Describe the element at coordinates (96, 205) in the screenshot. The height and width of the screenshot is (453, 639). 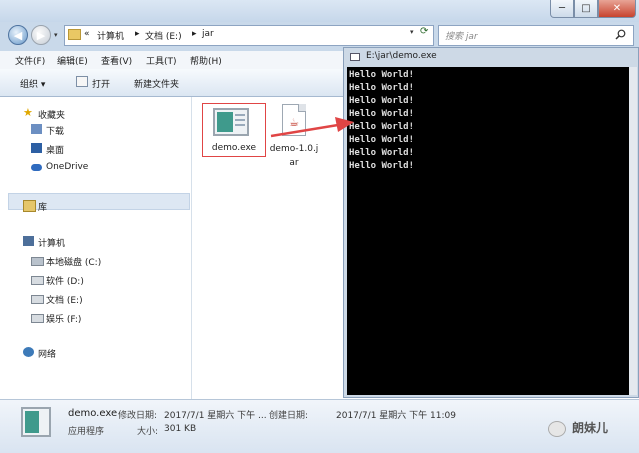
I see `sidebar-item-libraries: 库` at that location.